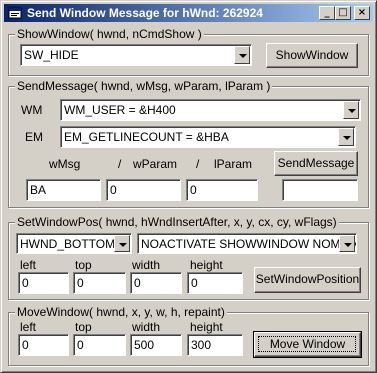  What do you see at coordinates (156, 283) in the screenshot?
I see `swp-width-input: 0` at bounding box center [156, 283].